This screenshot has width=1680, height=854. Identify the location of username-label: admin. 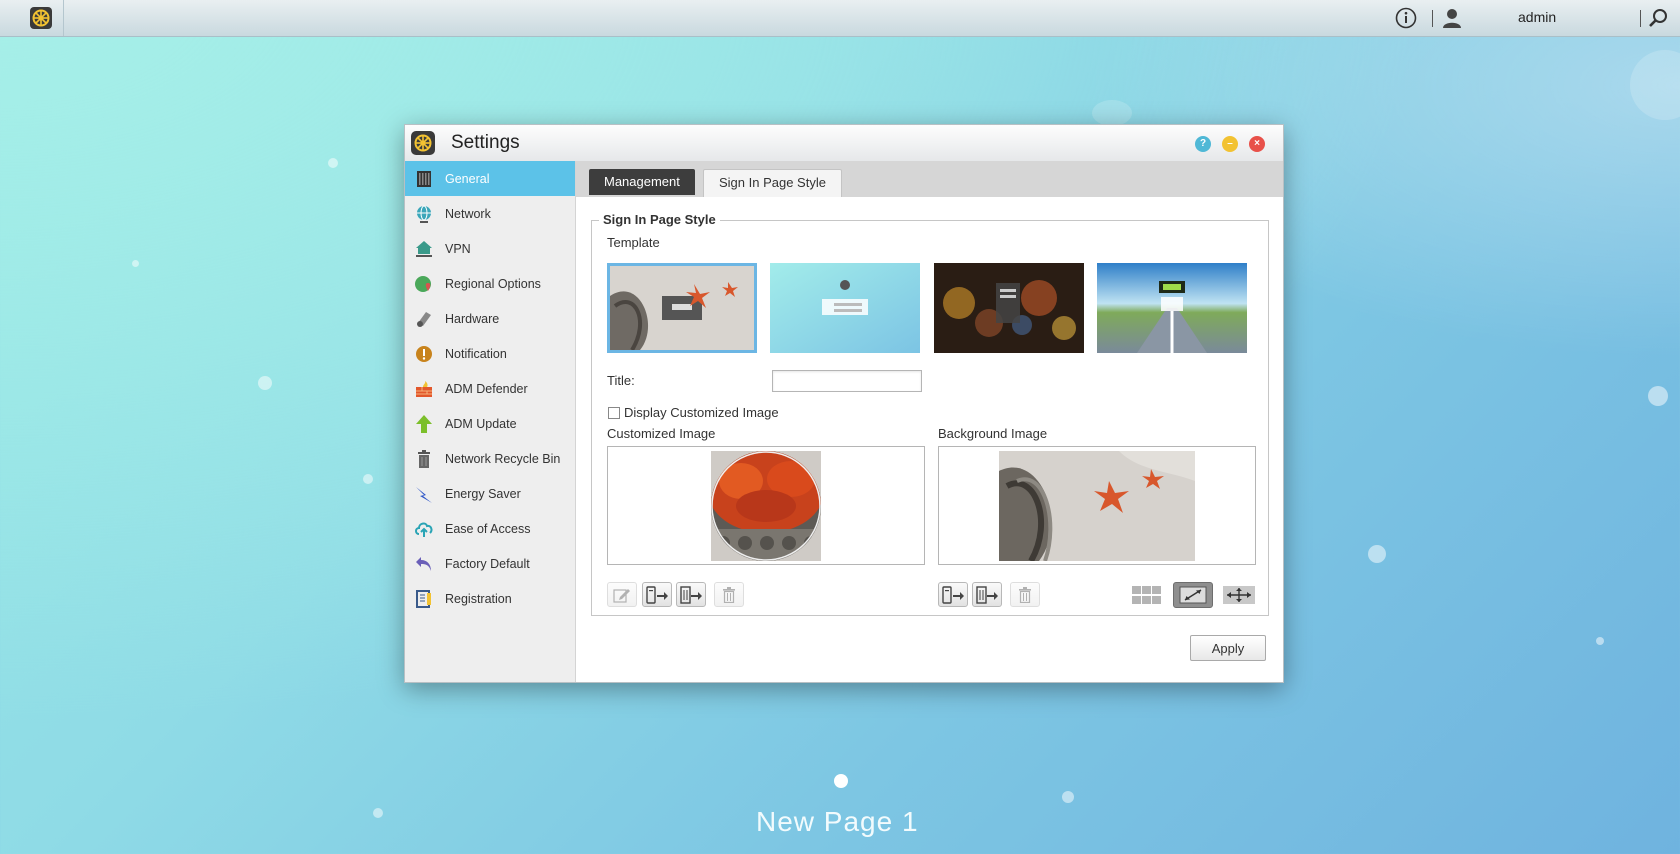
(1537, 17).